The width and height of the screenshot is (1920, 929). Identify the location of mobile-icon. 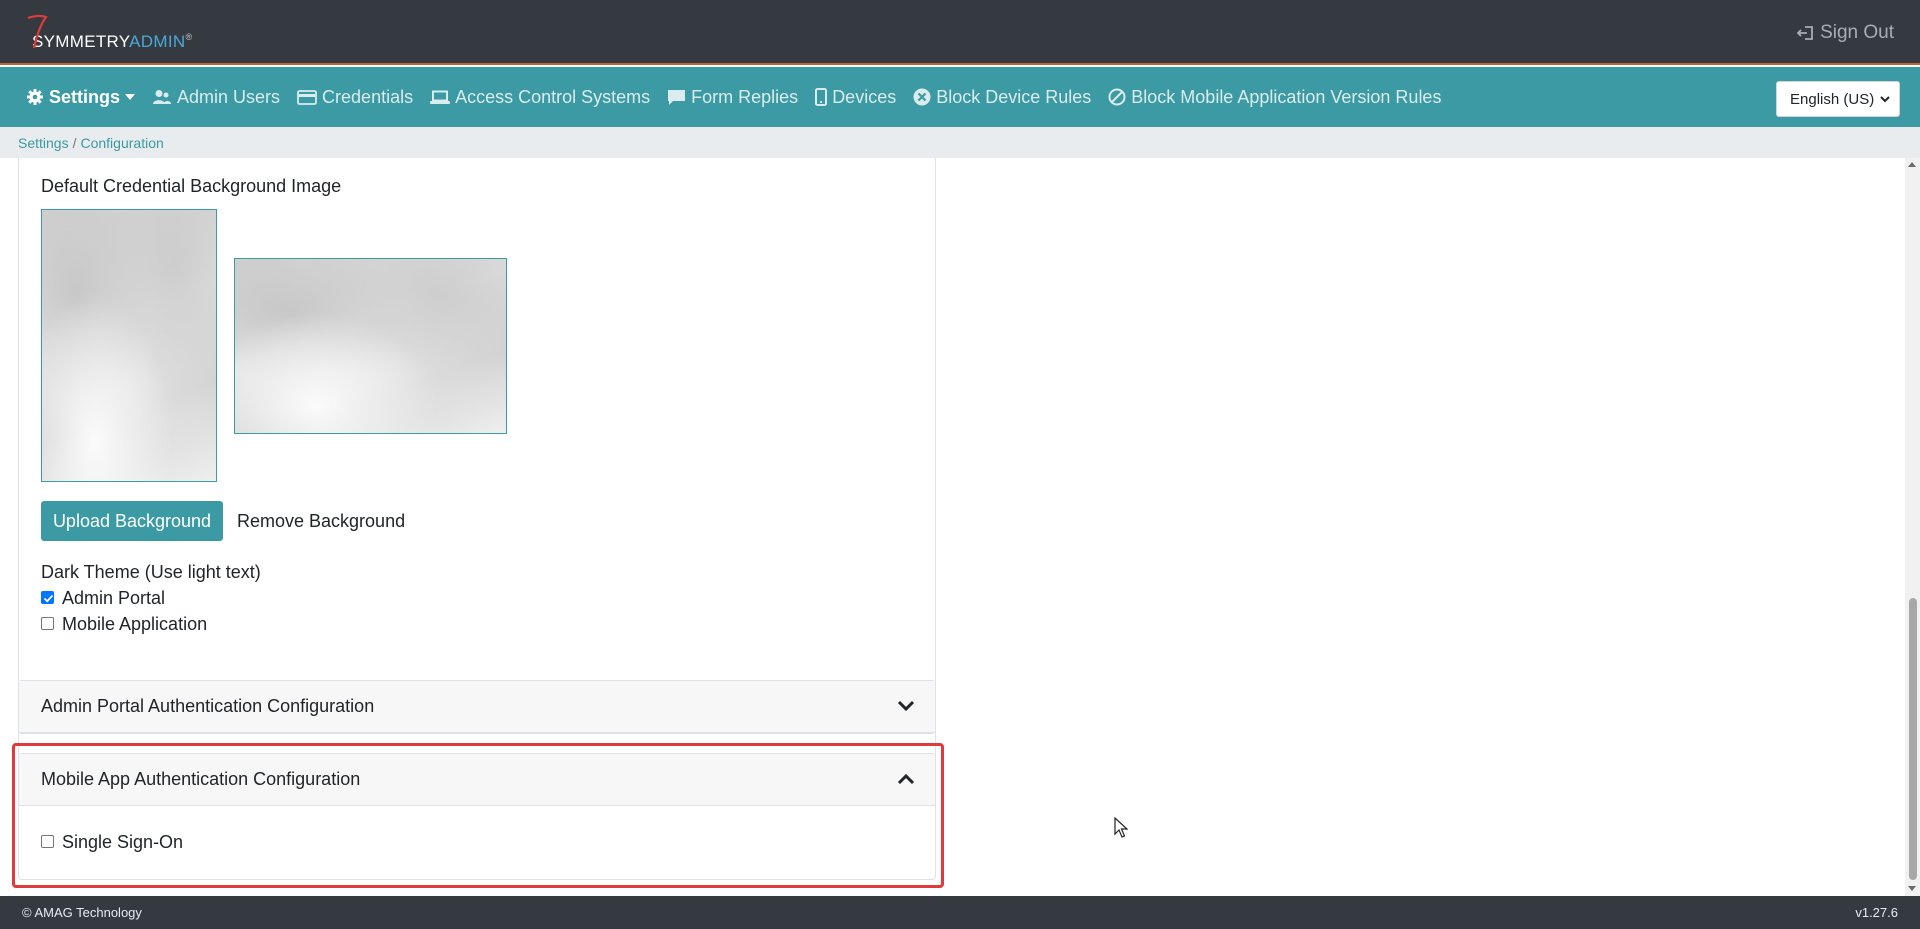
(821, 97).